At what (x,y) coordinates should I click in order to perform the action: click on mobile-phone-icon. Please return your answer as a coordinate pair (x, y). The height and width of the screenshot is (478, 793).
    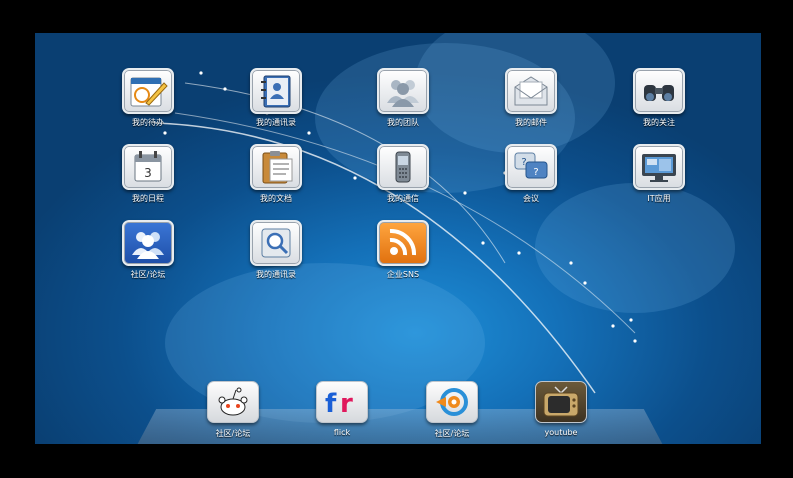
    Looking at the image, I should click on (403, 167).